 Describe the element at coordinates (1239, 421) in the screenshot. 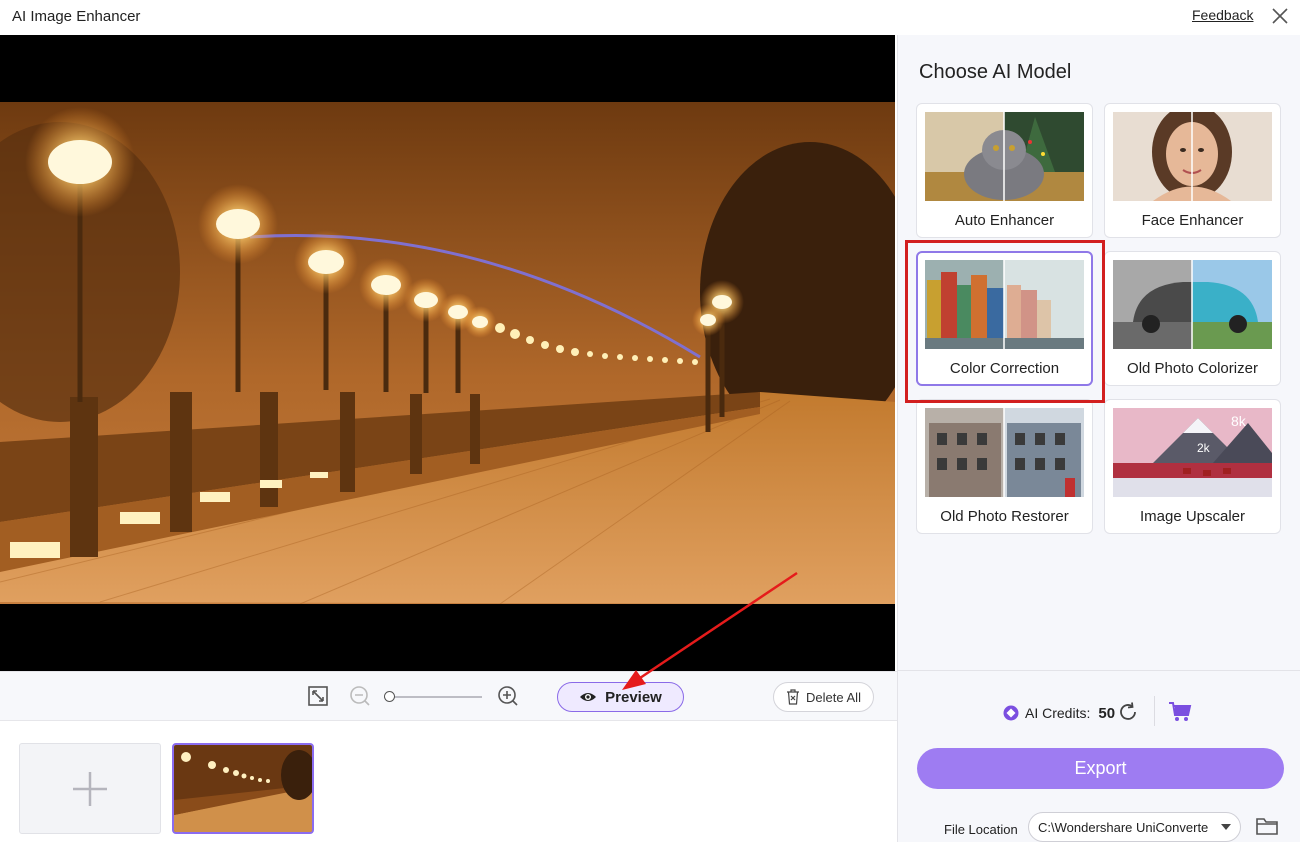

I see `upscaler-badge-8k: 8k` at that location.